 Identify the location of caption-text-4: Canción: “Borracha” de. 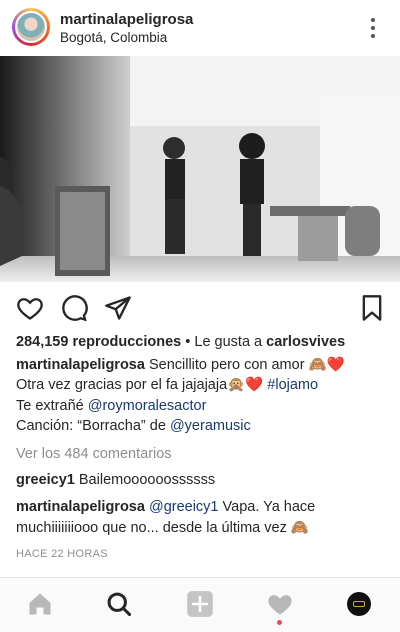
(91, 426).